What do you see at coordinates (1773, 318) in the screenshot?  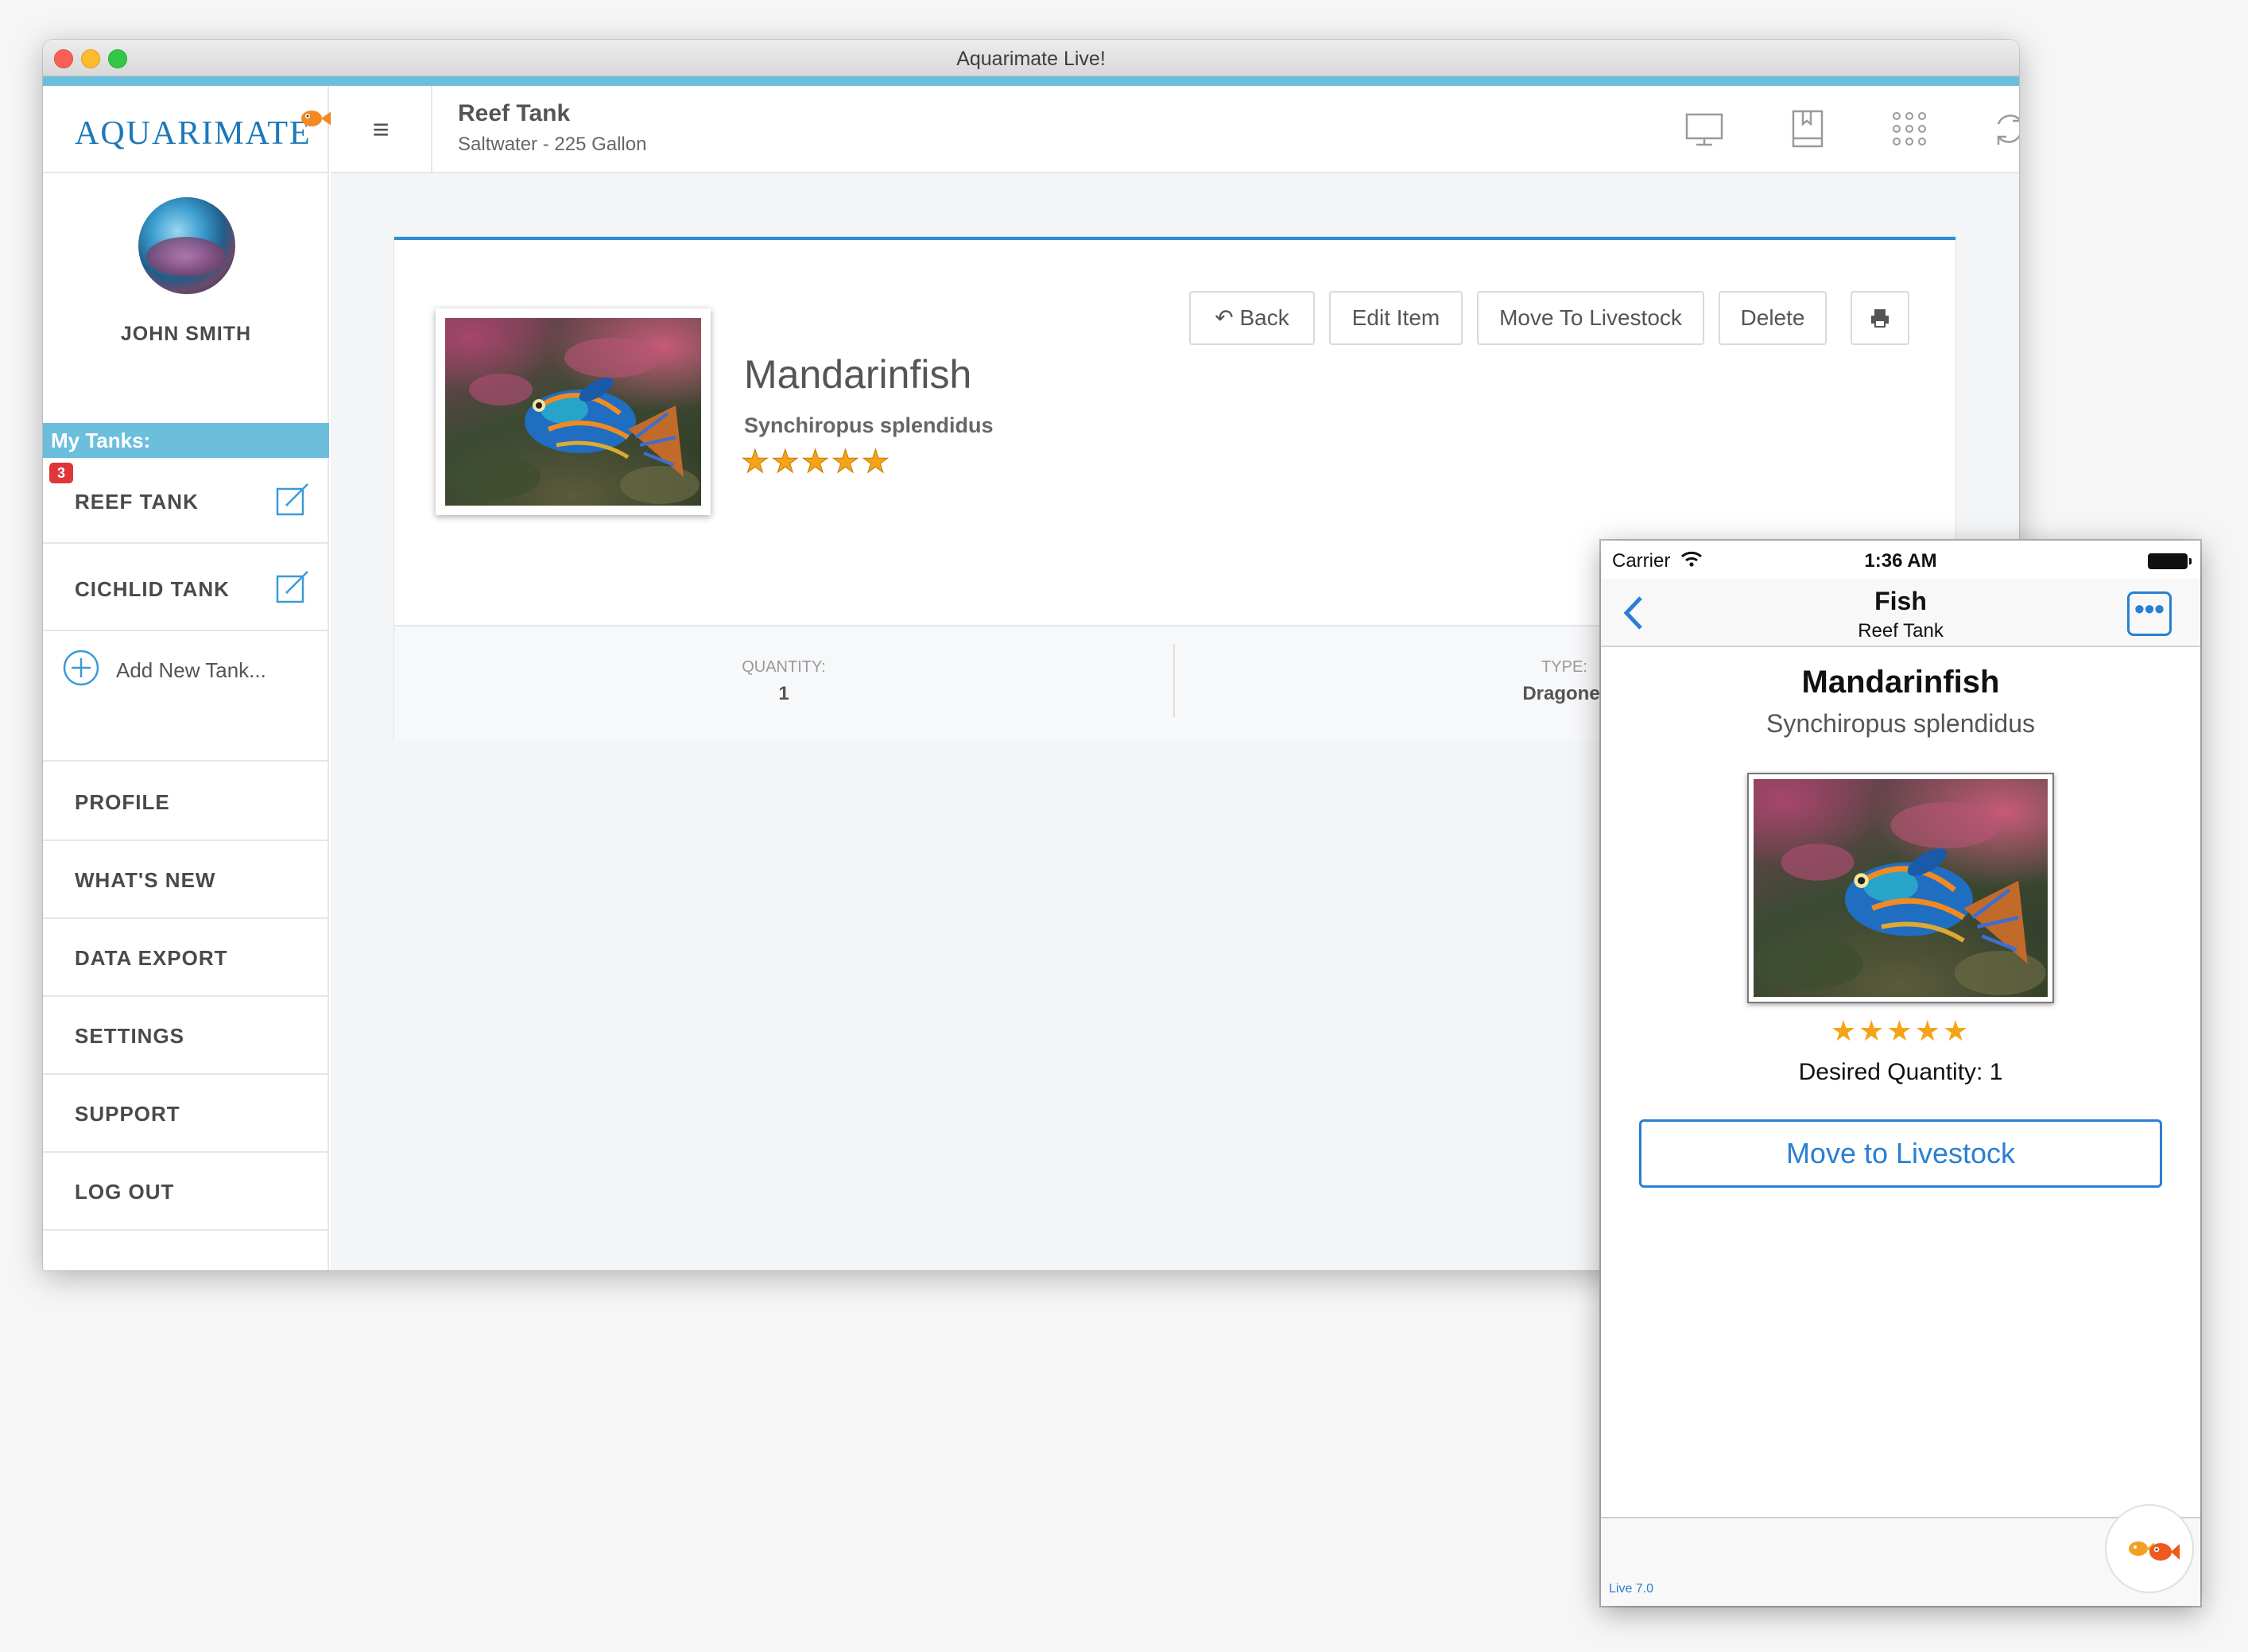 I see `delete-button: Delete` at bounding box center [1773, 318].